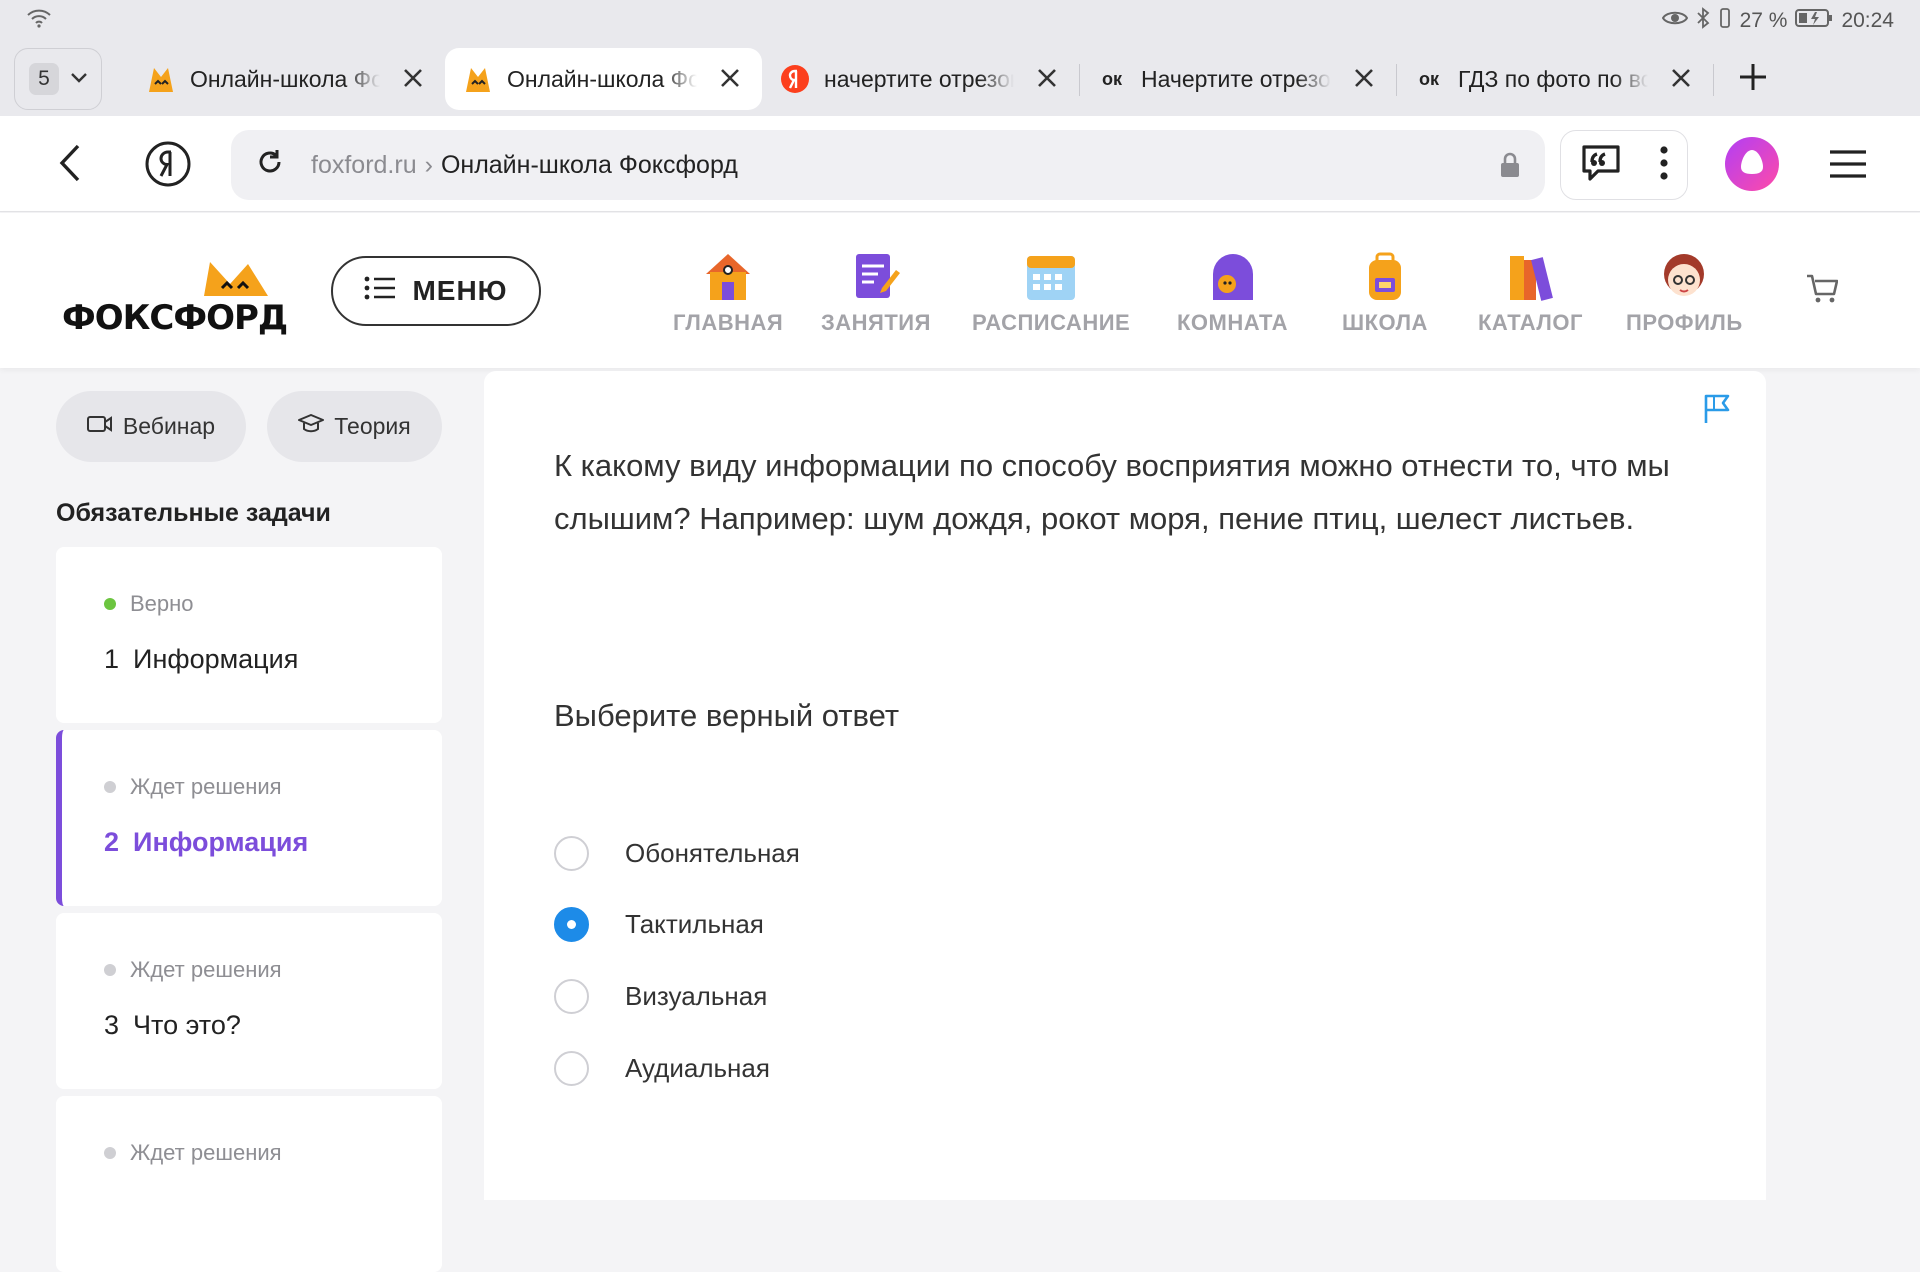  I want to click on answer-option-selected: Тактильная, so click(659, 924).